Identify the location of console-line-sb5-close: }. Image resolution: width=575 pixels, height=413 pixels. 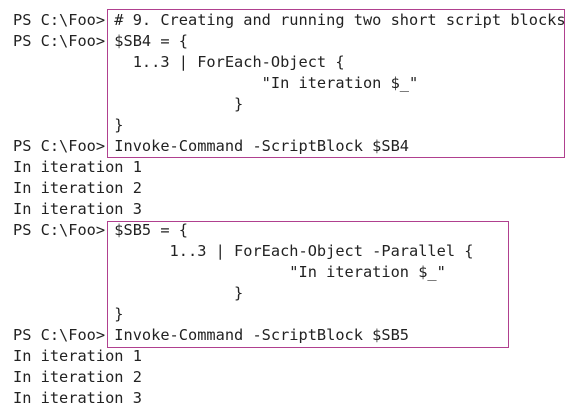
(68, 314).